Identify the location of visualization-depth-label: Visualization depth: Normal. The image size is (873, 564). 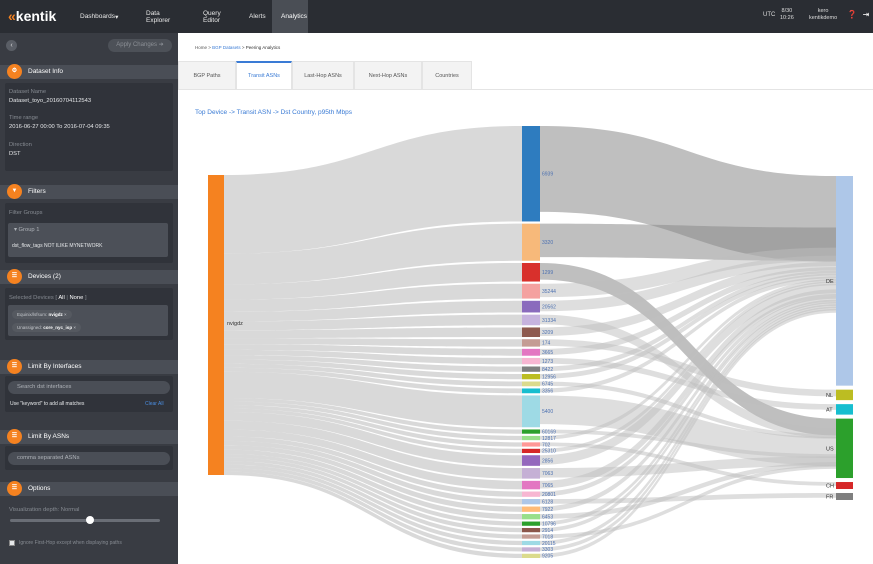
(44, 510).